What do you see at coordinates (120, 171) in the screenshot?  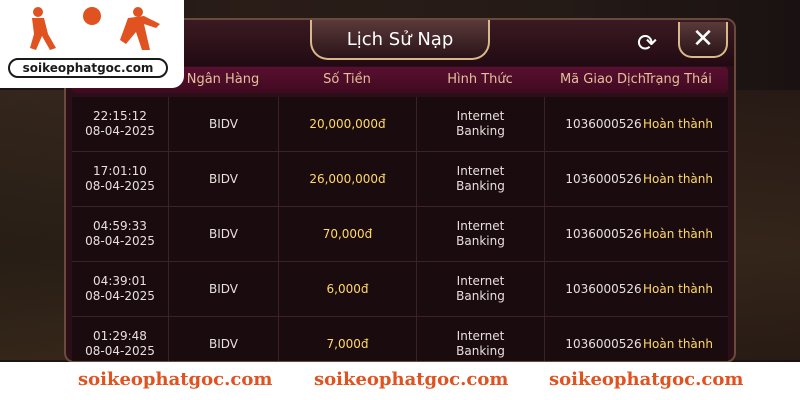 I see `time-text: 17:01:10` at bounding box center [120, 171].